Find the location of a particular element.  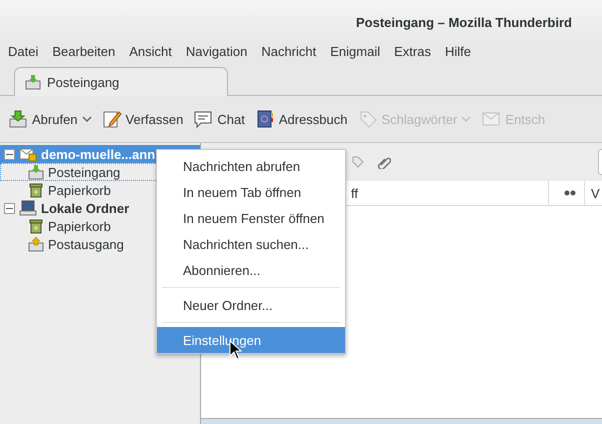

outbox-icon is located at coordinates (36, 244).